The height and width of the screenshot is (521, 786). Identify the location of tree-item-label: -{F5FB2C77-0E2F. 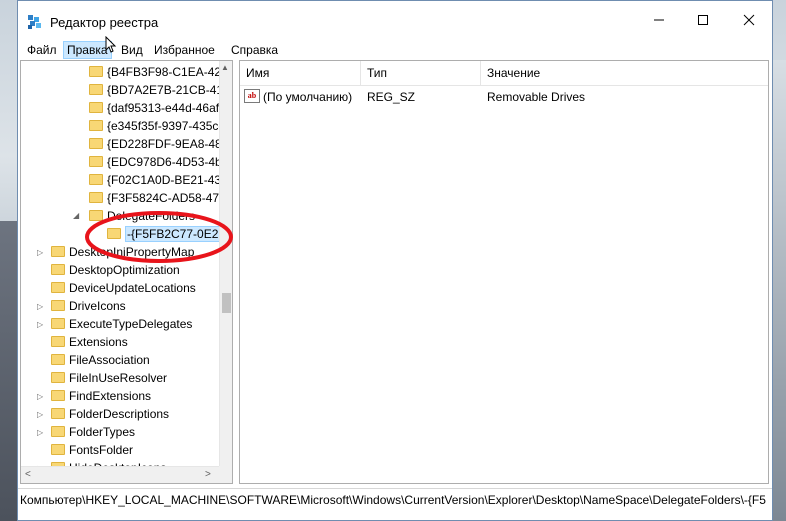
(176, 234).